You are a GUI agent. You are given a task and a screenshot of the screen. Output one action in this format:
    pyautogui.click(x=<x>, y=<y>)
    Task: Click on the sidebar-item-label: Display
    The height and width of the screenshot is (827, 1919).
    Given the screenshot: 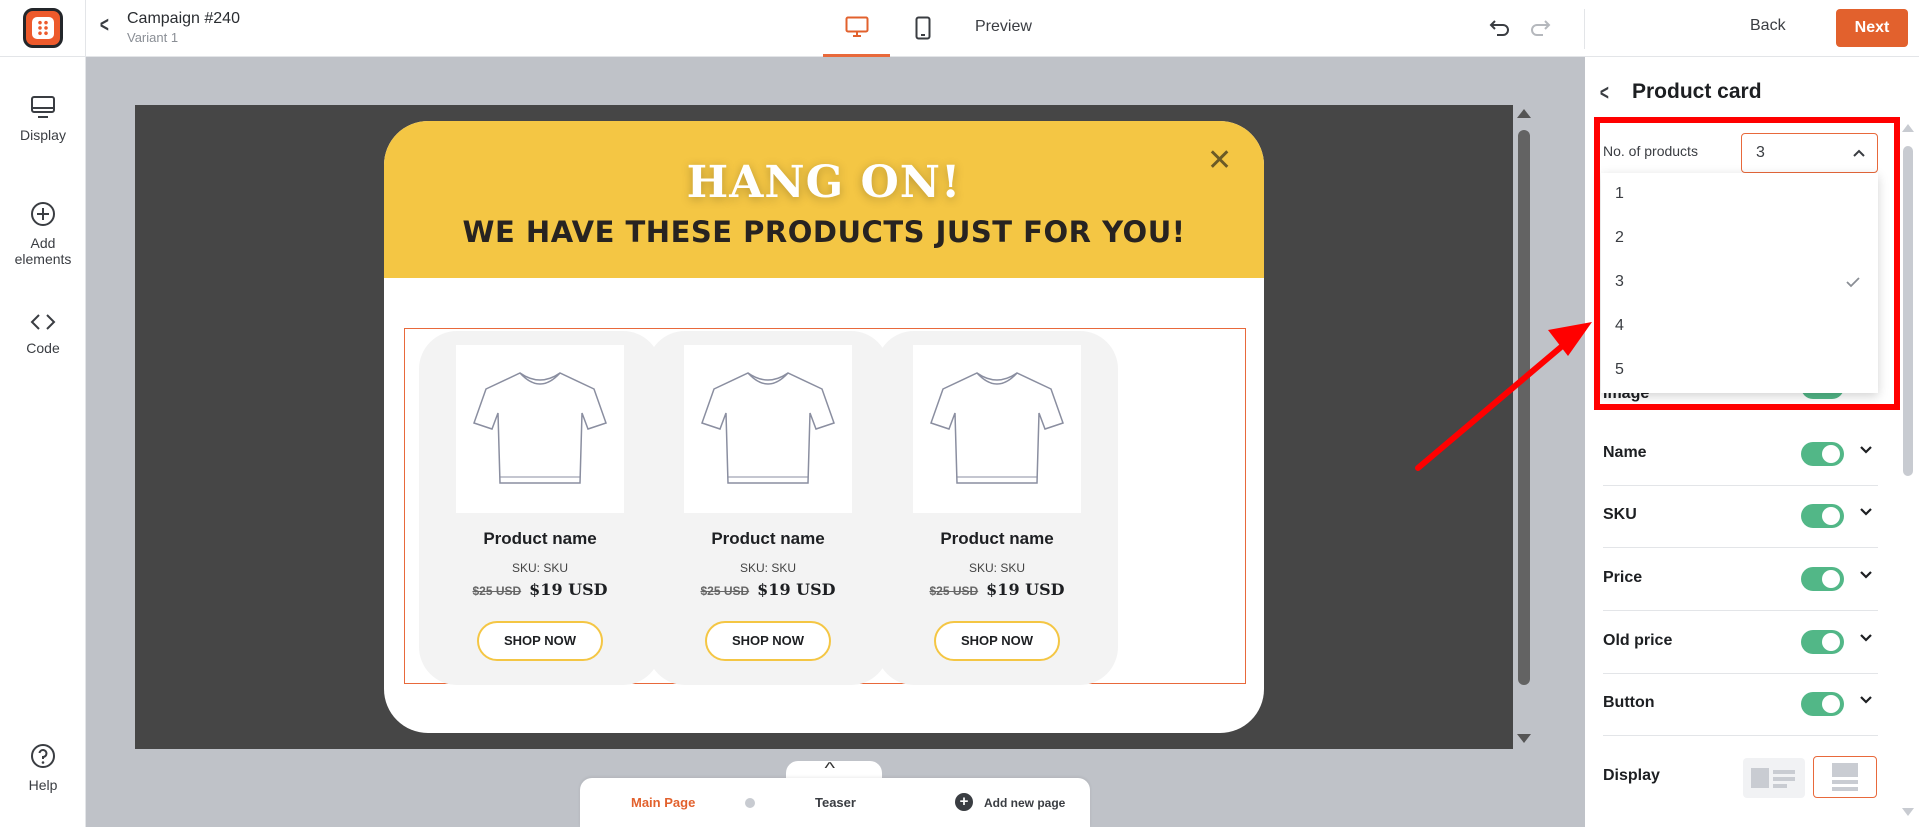 What is the action you would take?
    pyautogui.click(x=43, y=135)
    